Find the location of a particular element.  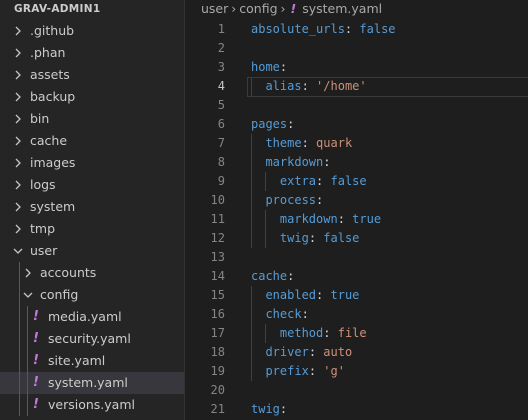

code-line: 12 twig: false is located at coordinates (356, 238).